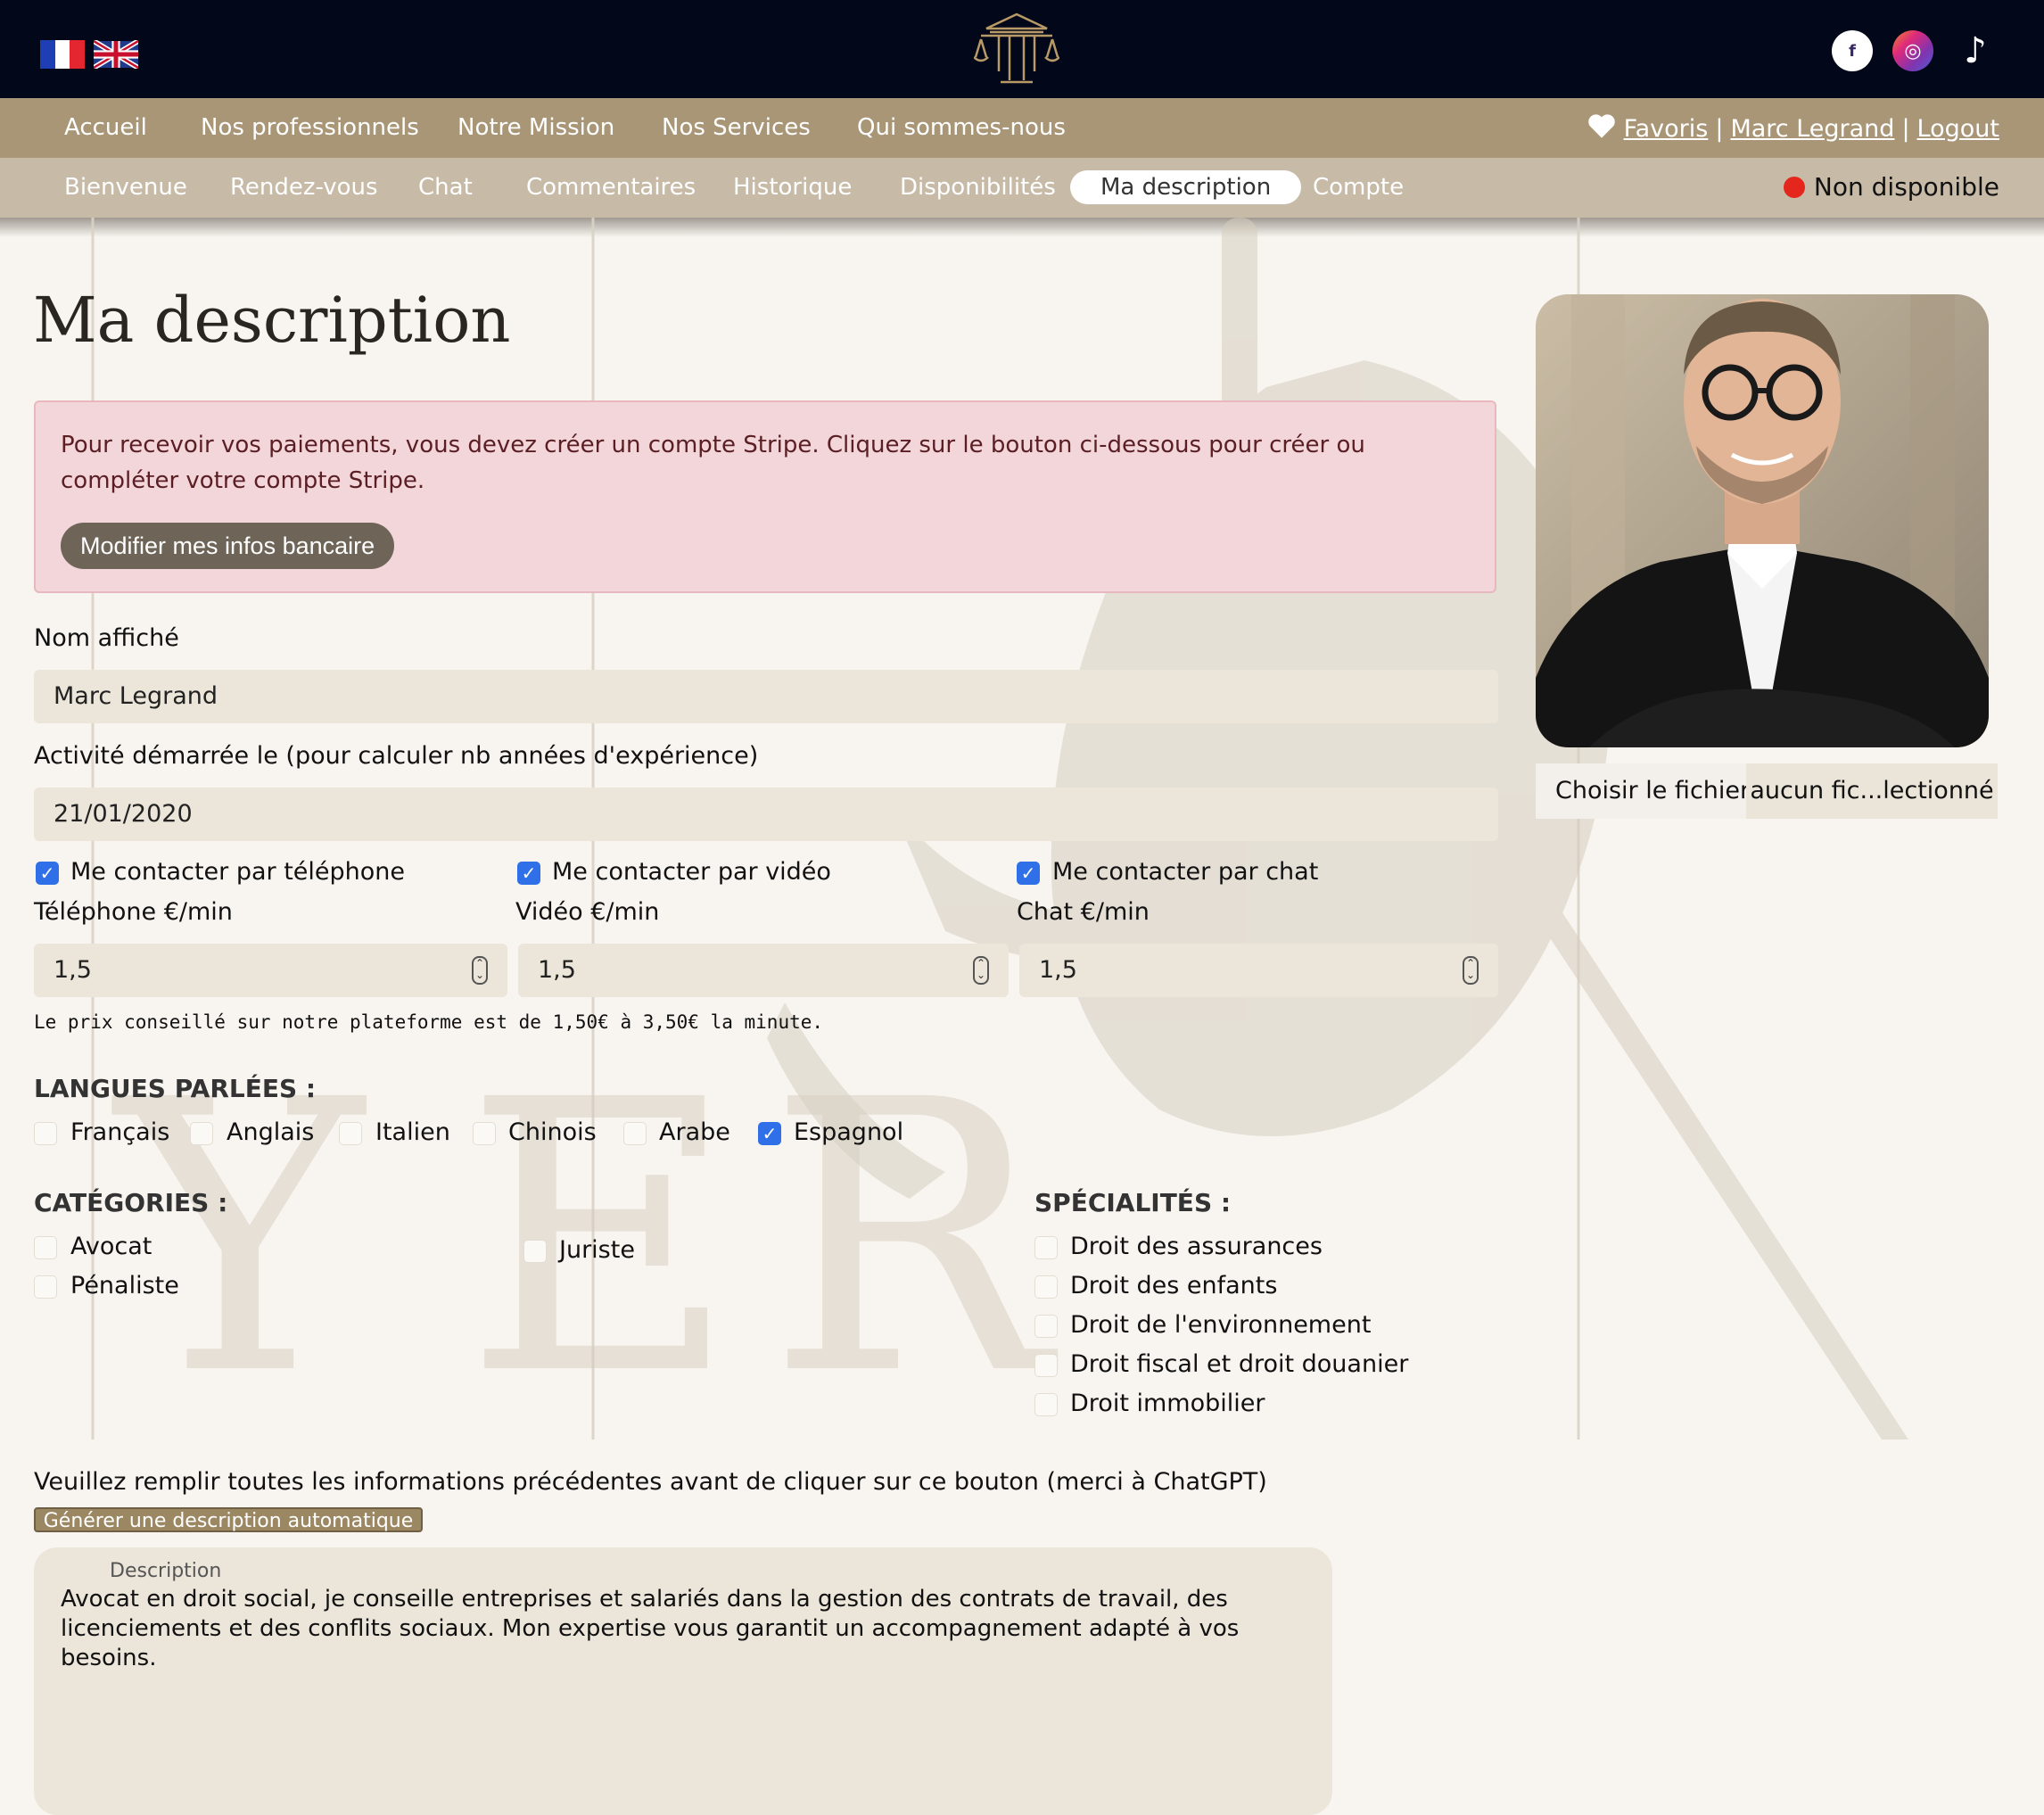 Image resolution: width=2044 pixels, height=1815 pixels. What do you see at coordinates (1958, 129) in the screenshot?
I see `logout-link: Logout` at bounding box center [1958, 129].